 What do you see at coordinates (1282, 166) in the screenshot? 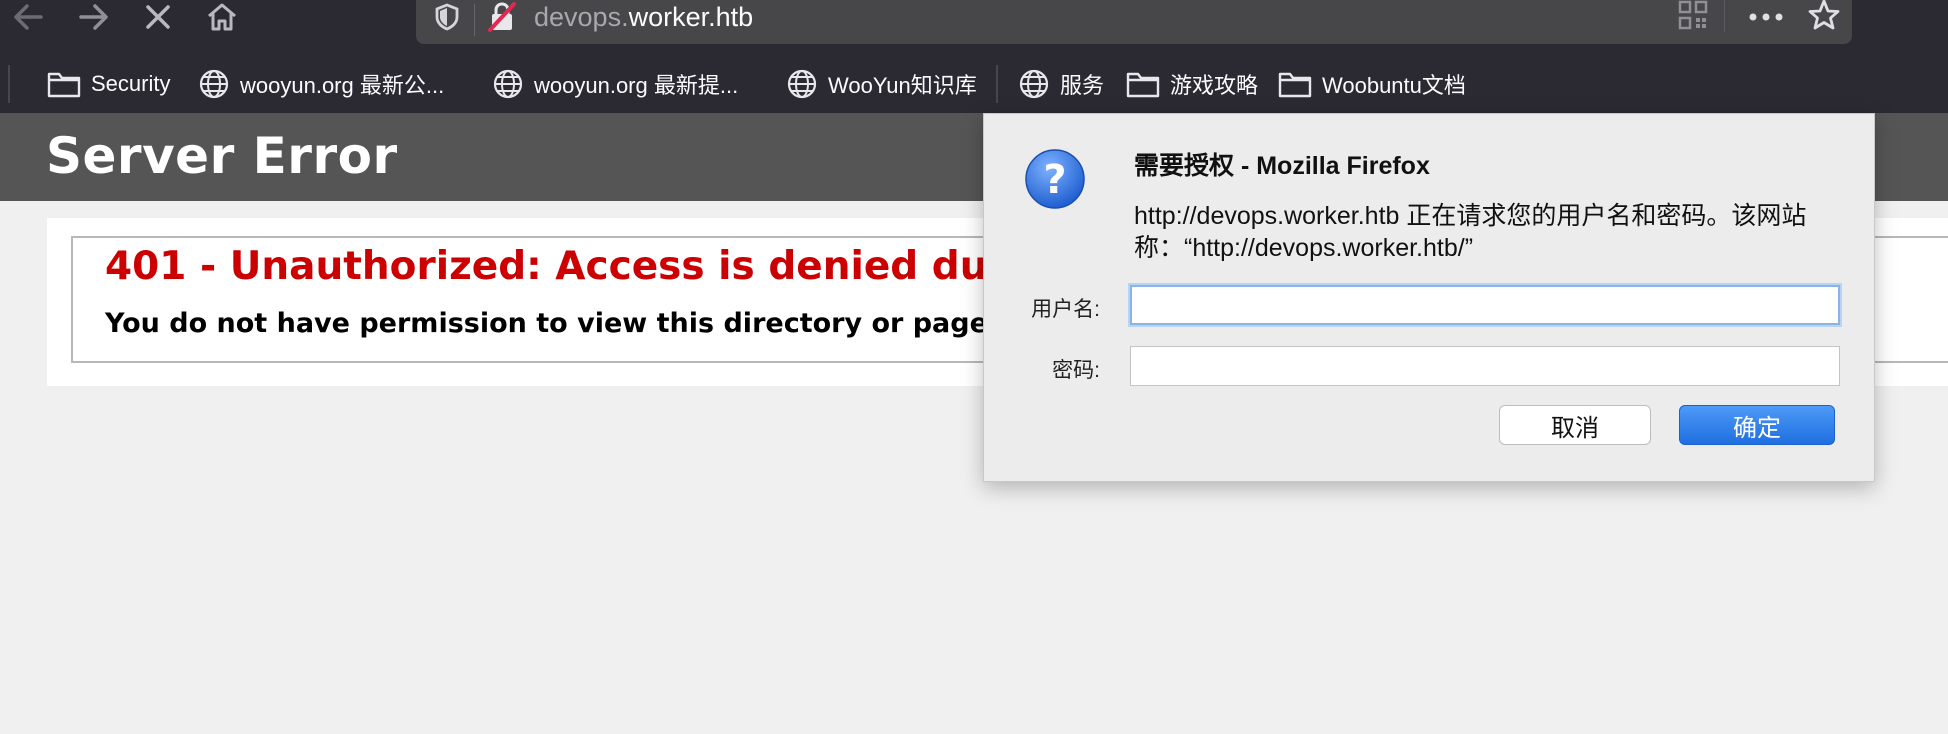
I see `dialog-title: 需要授权 - Mozilla Firefox` at bounding box center [1282, 166].